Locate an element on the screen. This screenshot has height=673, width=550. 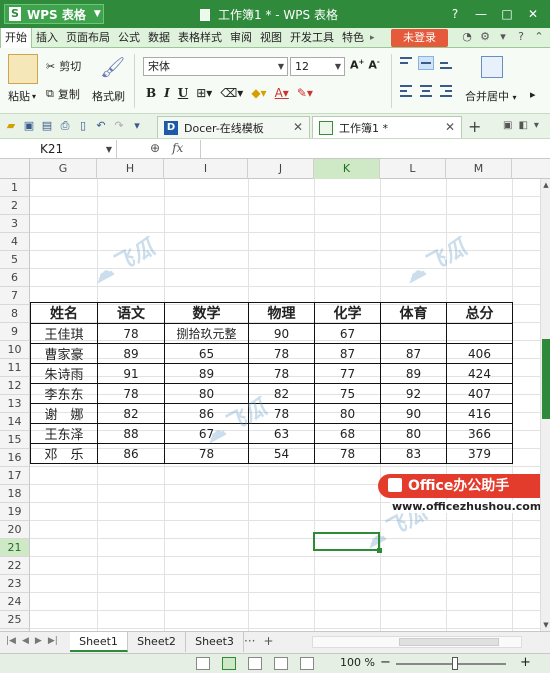
help-icon: ? is located at coordinates (521, 38).